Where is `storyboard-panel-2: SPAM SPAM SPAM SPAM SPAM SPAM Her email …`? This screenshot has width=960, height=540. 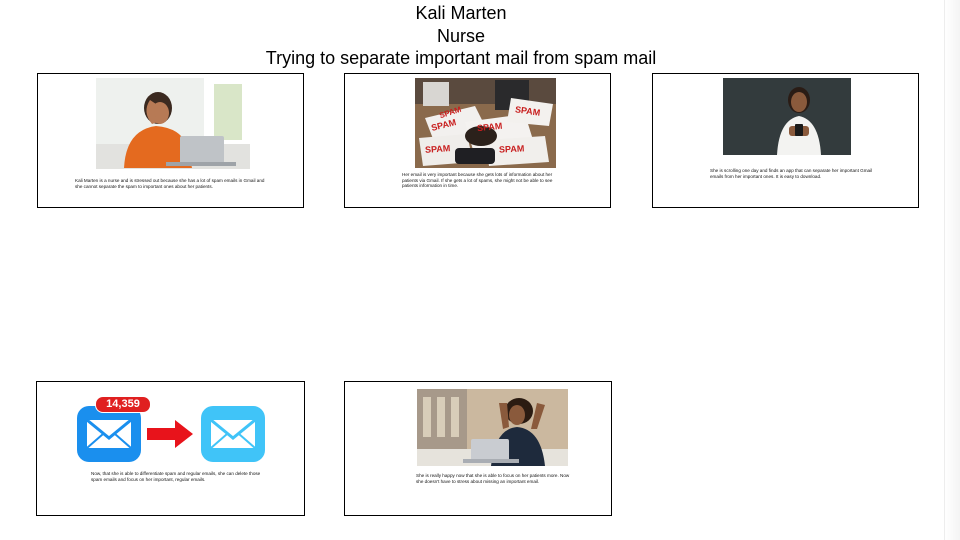
storyboard-panel-2: SPAM SPAM SPAM SPAM SPAM SPAM Her email … is located at coordinates (477, 140).